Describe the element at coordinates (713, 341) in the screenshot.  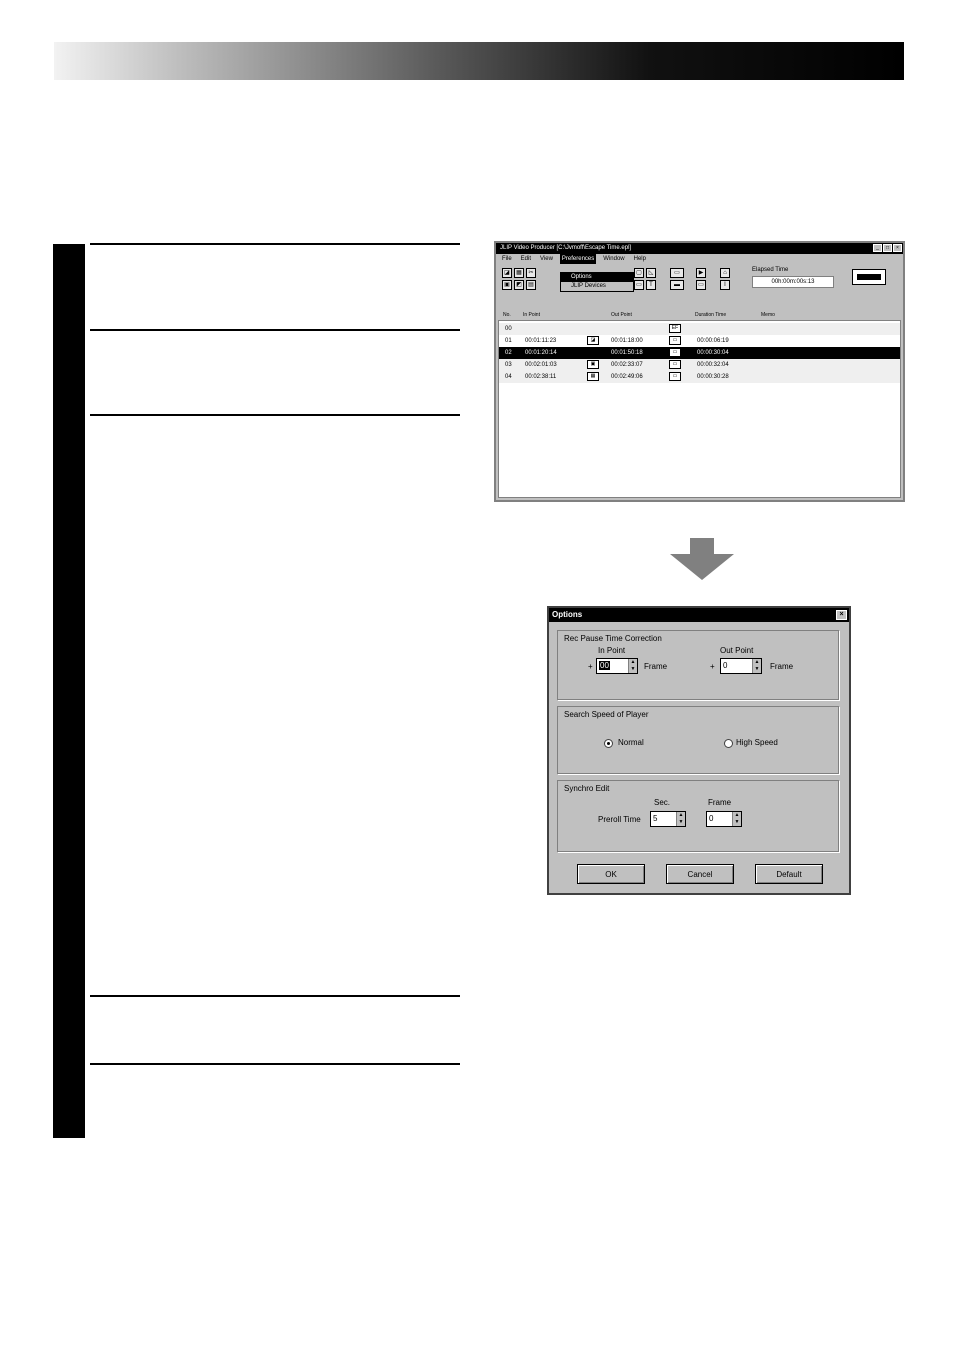
I see `row-duration: 00:00:06:19` at that location.